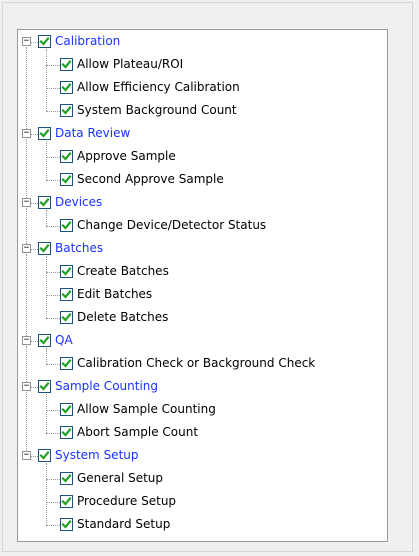  What do you see at coordinates (87, 41) in the screenshot?
I see `tree-group-label: Calibration` at bounding box center [87, 41].